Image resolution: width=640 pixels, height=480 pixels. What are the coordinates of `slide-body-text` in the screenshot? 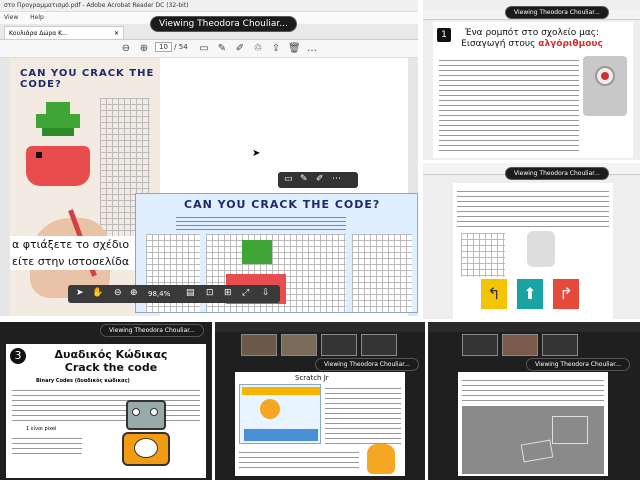 It's located at (509, 104).